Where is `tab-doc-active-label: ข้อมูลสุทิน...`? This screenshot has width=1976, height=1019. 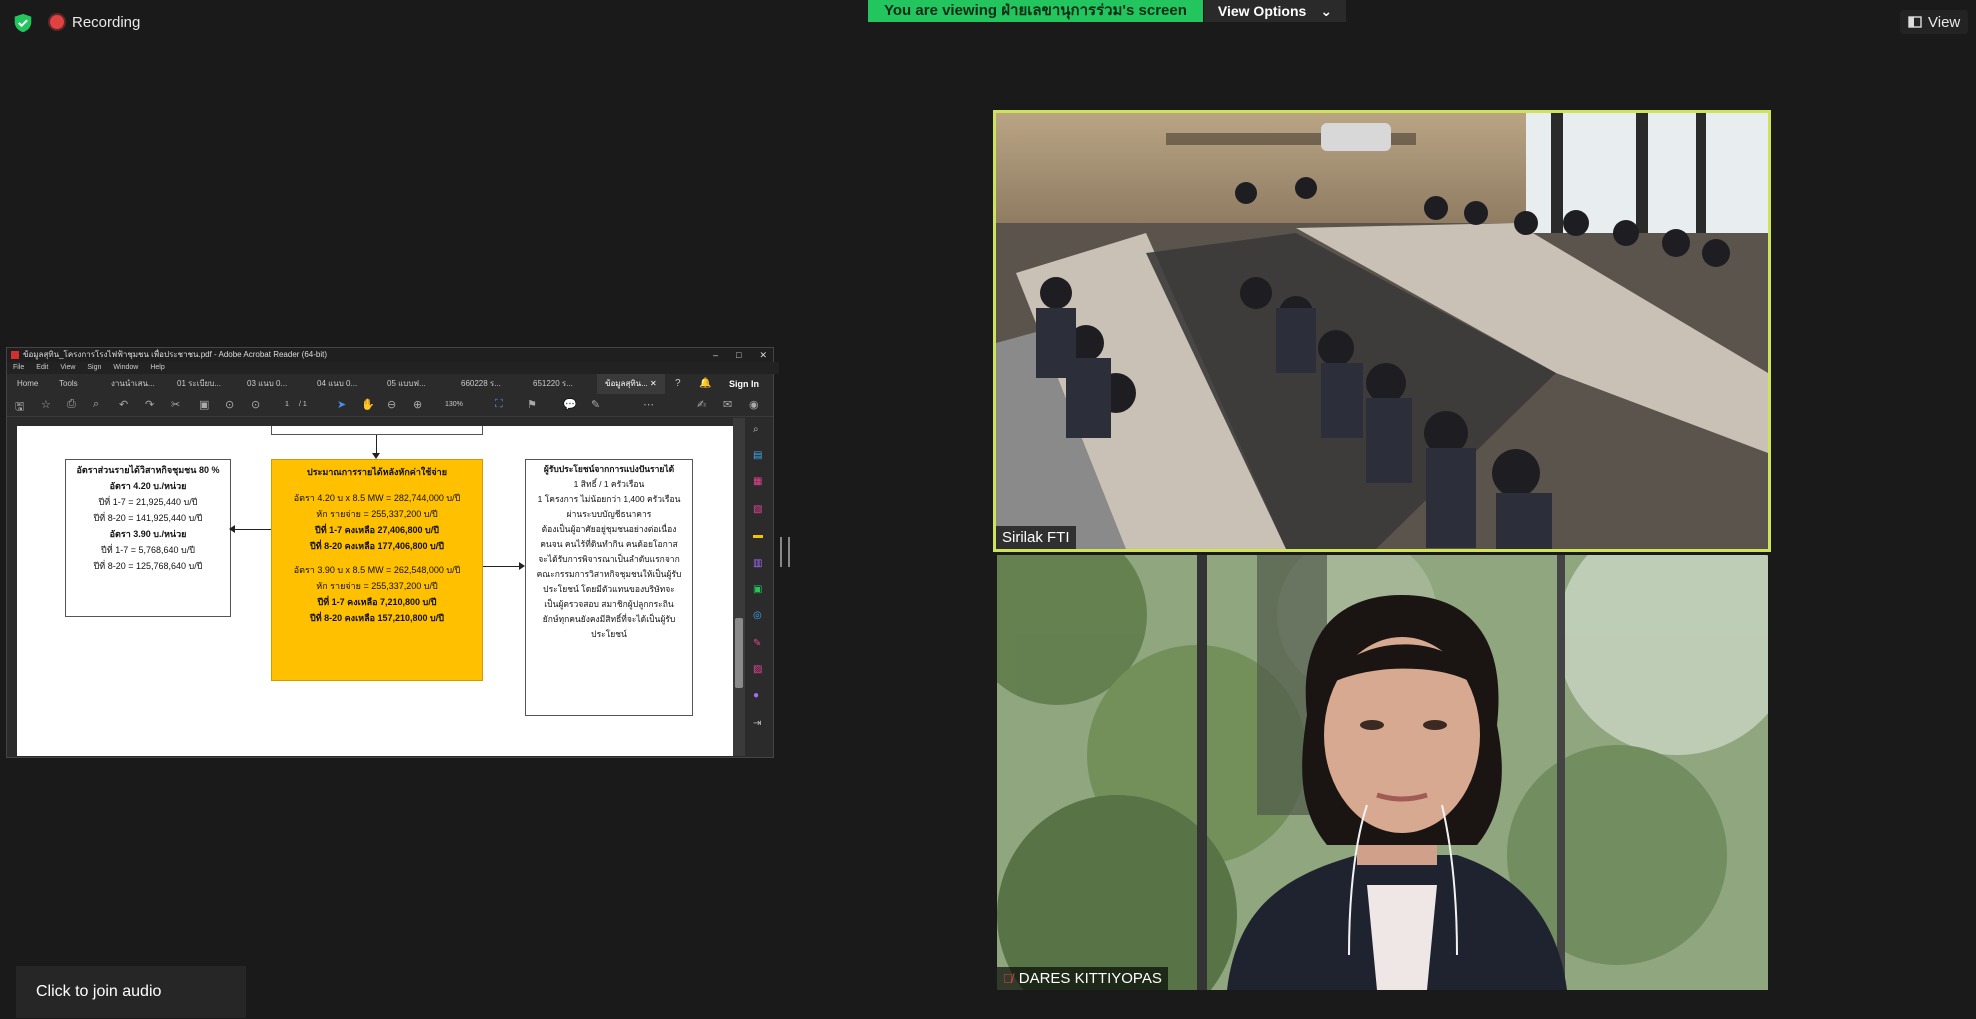 tab-doc-active-label: ข้อมูลสุทิน... is located at coordinates (626, 383).